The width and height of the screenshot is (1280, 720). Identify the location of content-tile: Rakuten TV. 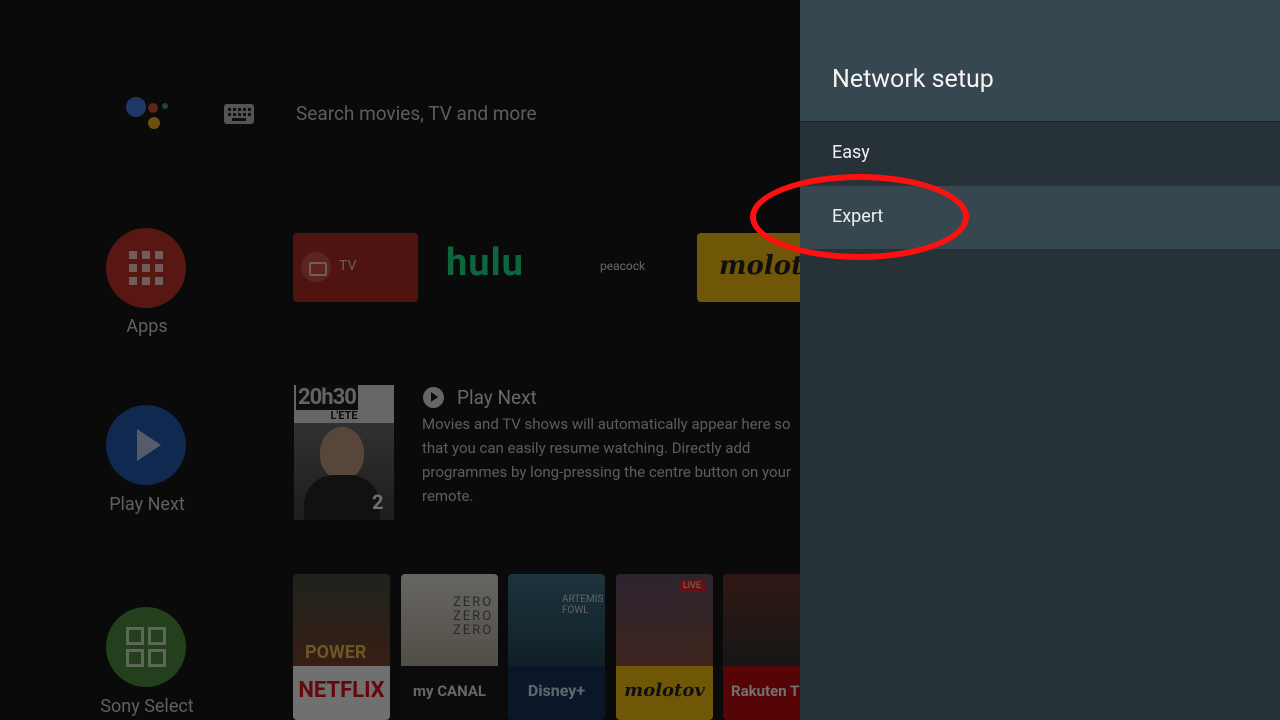
(761, 647).